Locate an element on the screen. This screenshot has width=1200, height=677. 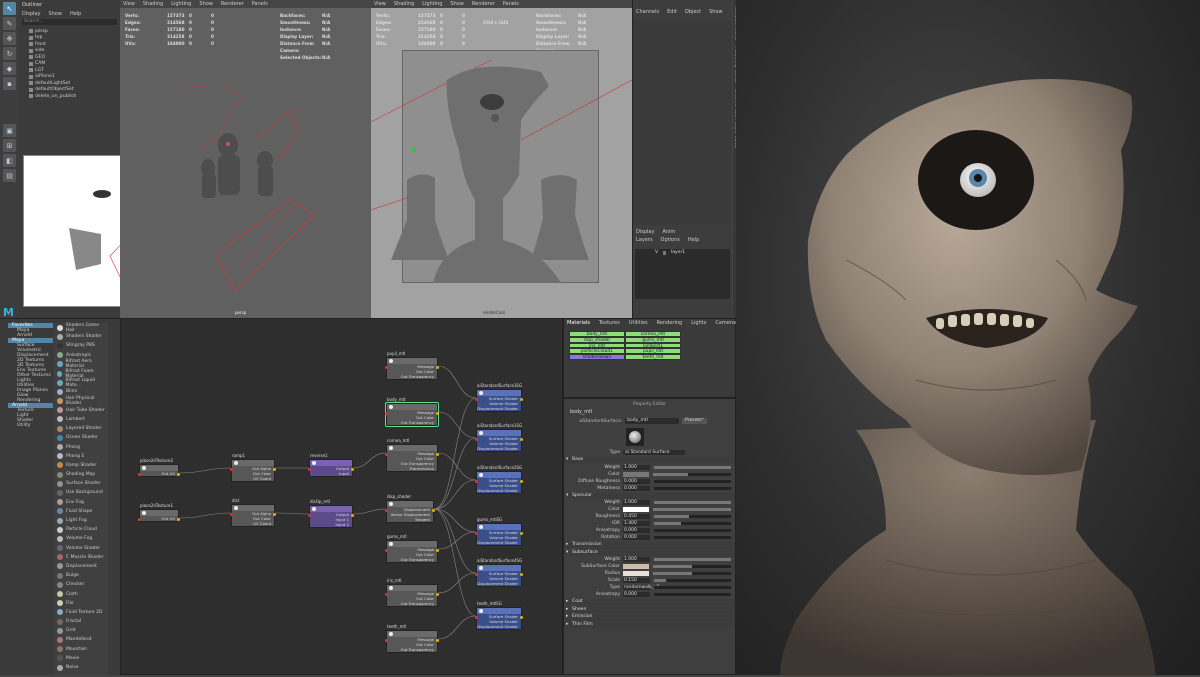
node-port: UV Coord is located at coordinates (253, 478).